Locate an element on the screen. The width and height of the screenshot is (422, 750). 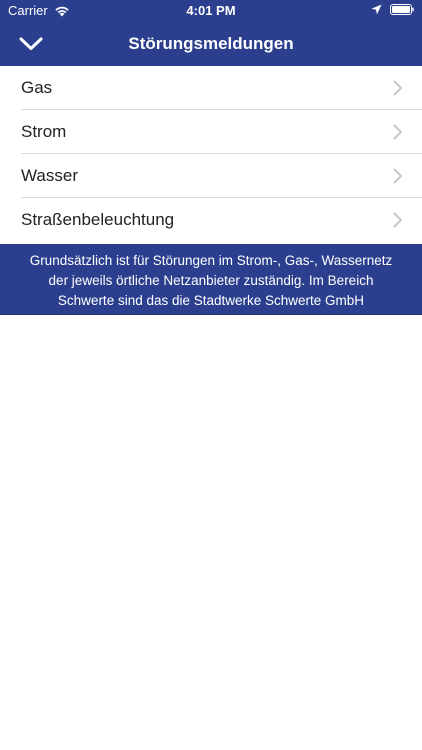
location-icon is located at coordinates (376, 9).